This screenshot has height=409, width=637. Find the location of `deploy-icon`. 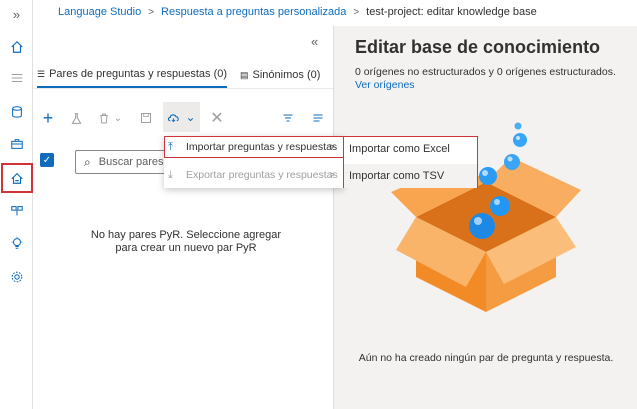

deploy-icon is located at coordinates (16, 211).